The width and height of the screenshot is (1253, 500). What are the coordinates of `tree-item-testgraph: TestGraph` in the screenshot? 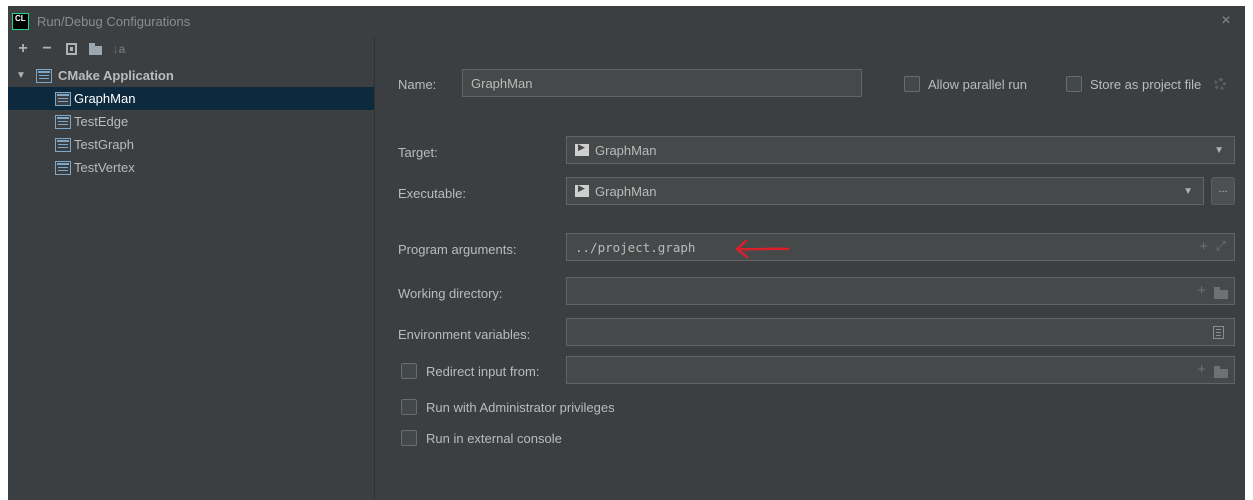 It's located at (191, 144).